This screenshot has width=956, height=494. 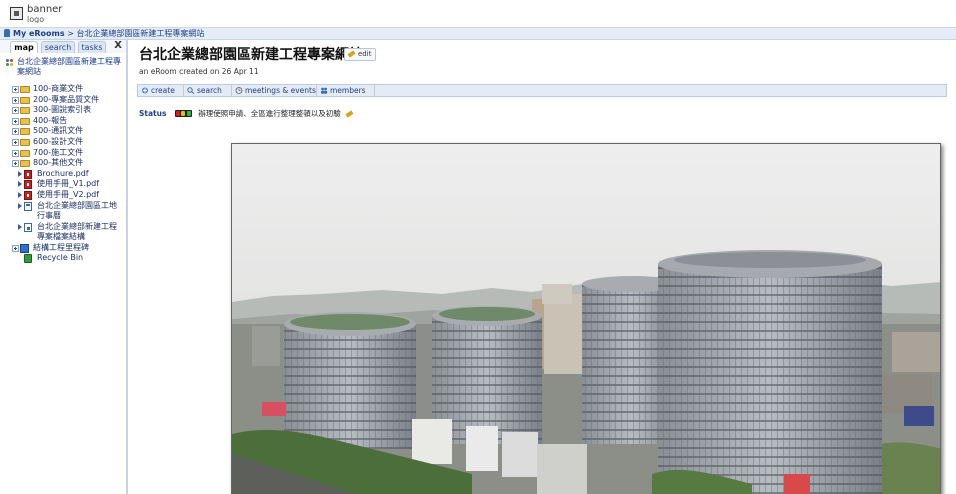 What do you see at coordinates (365, 54) in the screenshot?
I see `edit-label: edit` at bounding box center [365, 54].